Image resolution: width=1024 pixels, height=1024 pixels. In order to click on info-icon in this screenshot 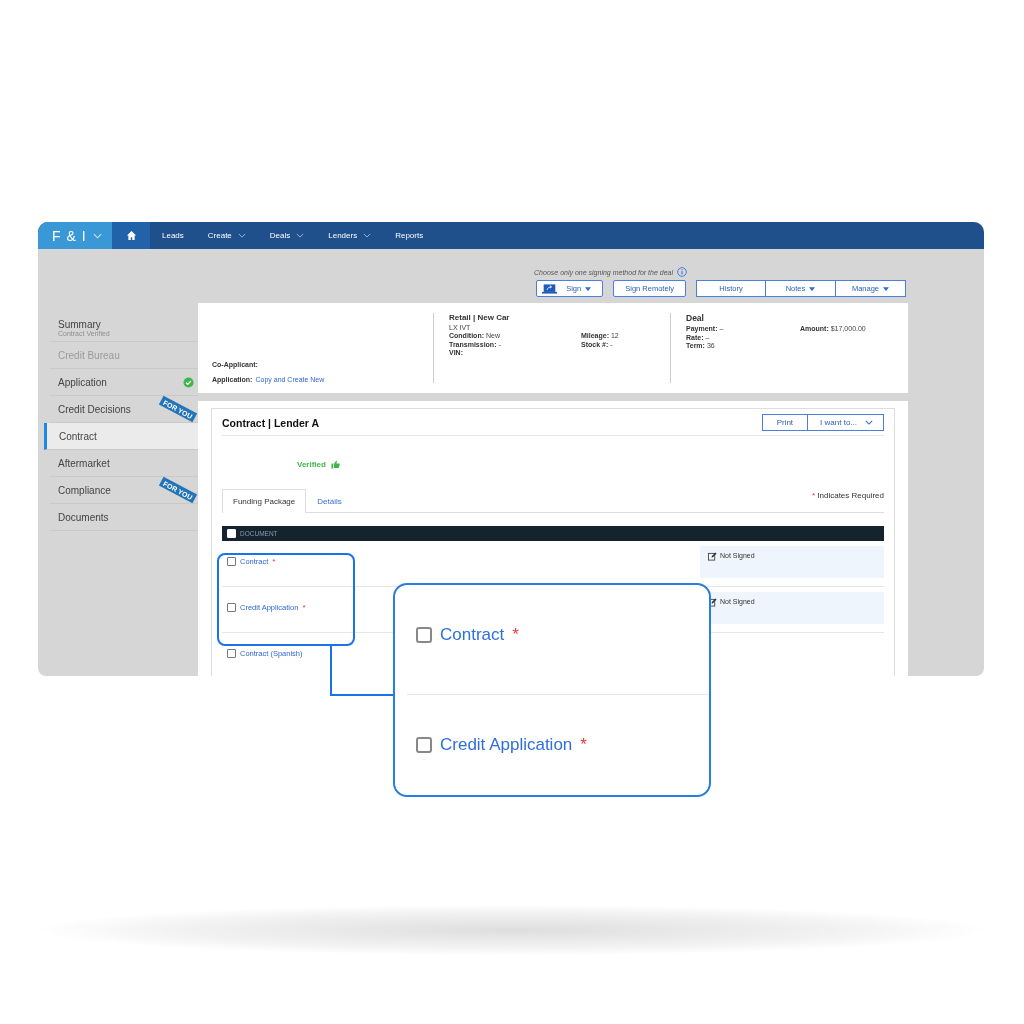, I will do `click(682, 272)`.